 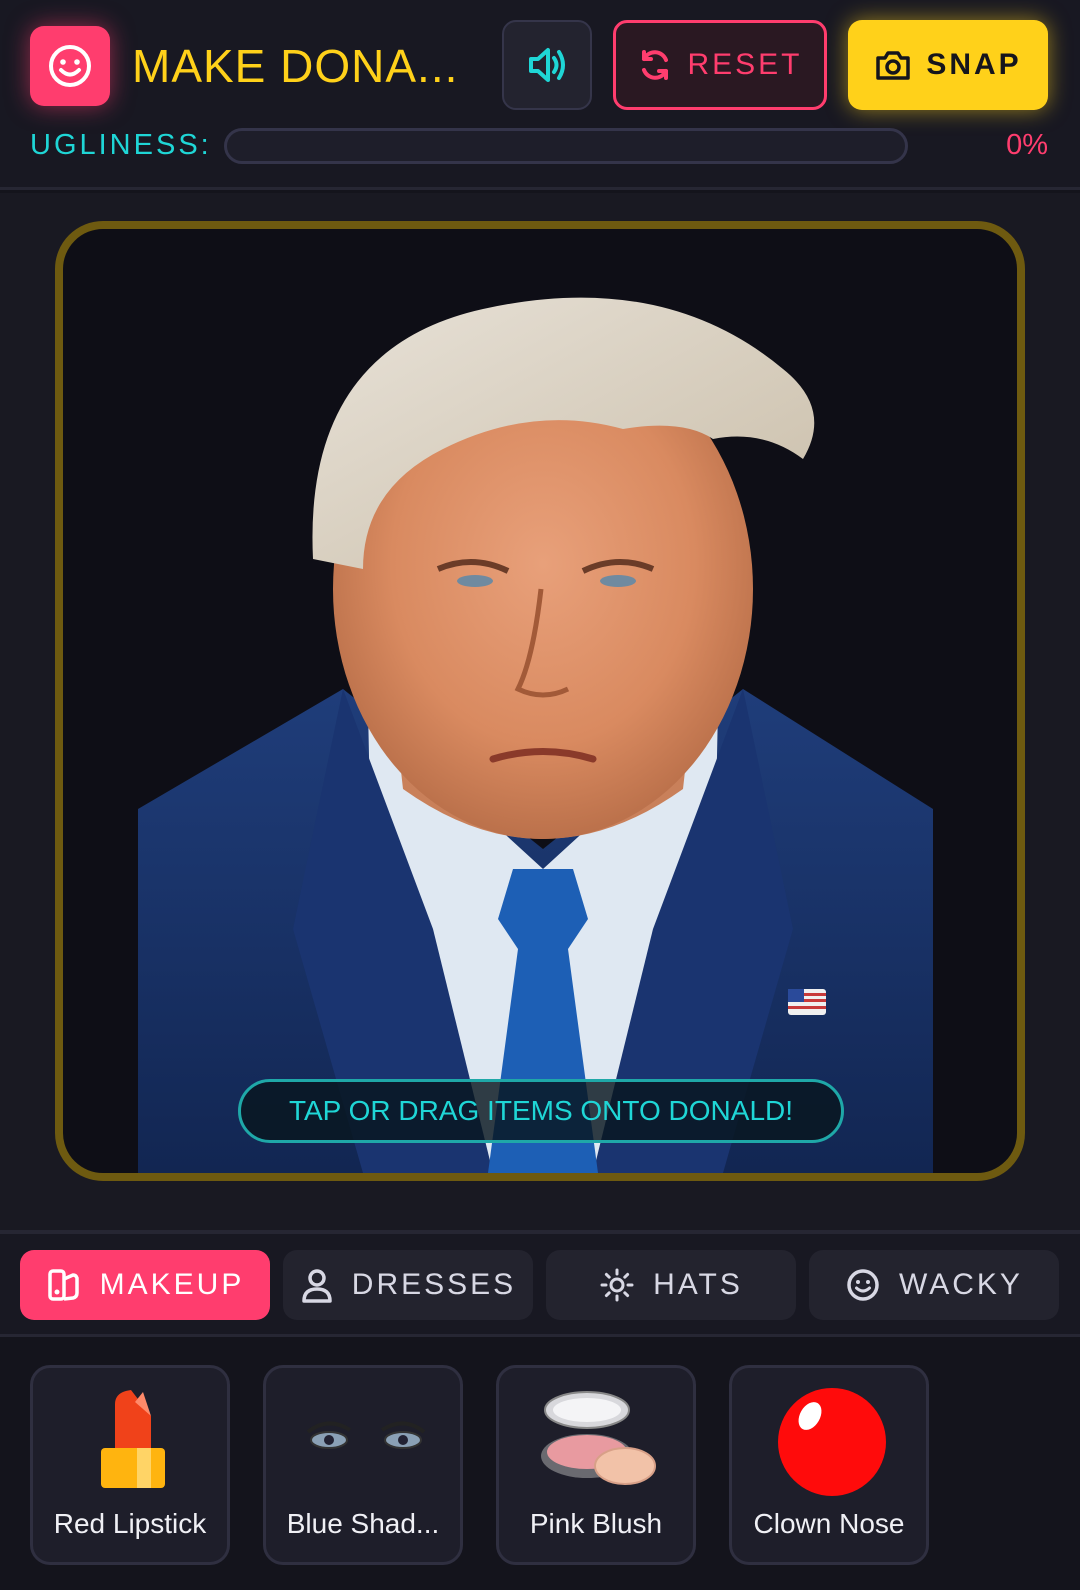 What do you see at coordinates (974, 64) in the screenshot?
I see `snap-label: SNAP` at bounding box center [974, 64].